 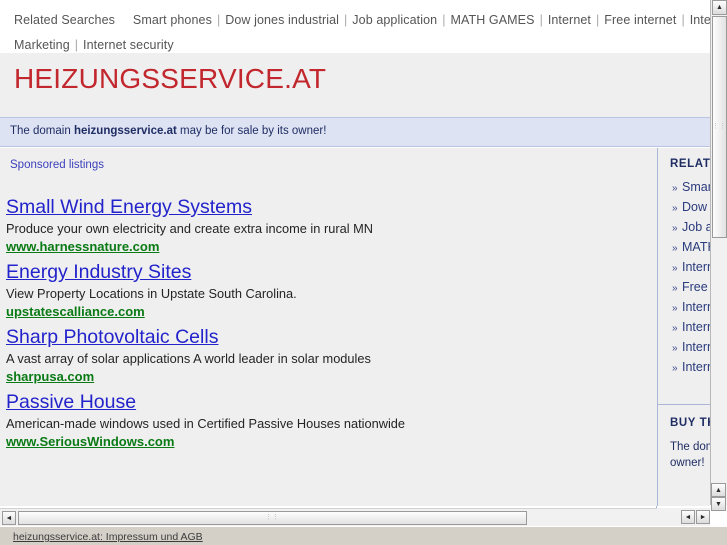 I want to click on down-arrow-icon: ▼, so click(x=718, y=504).